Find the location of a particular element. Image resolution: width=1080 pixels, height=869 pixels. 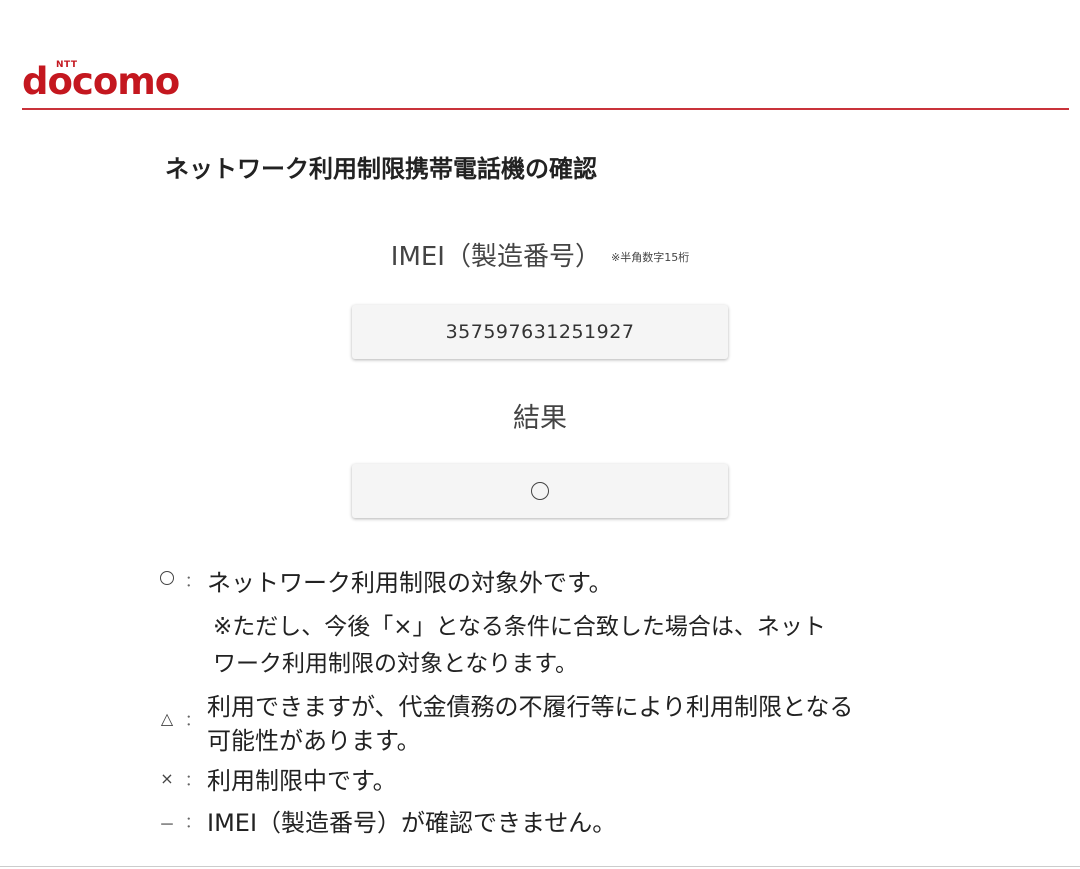

legend-symbol-circle is located at coordinates (167, 579).